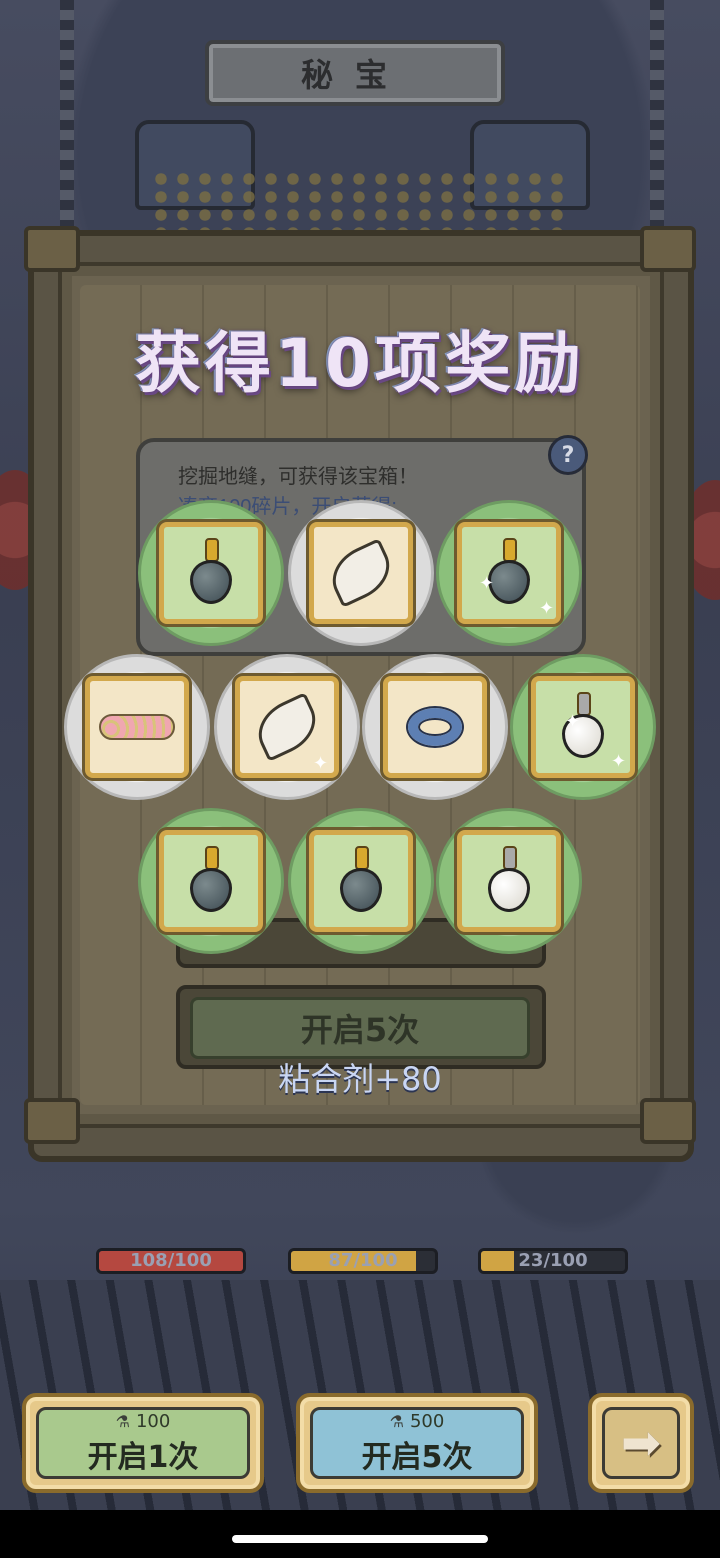  I want to click on open-five-face: ⚗ 500 开启5次, so click(417, 1443).